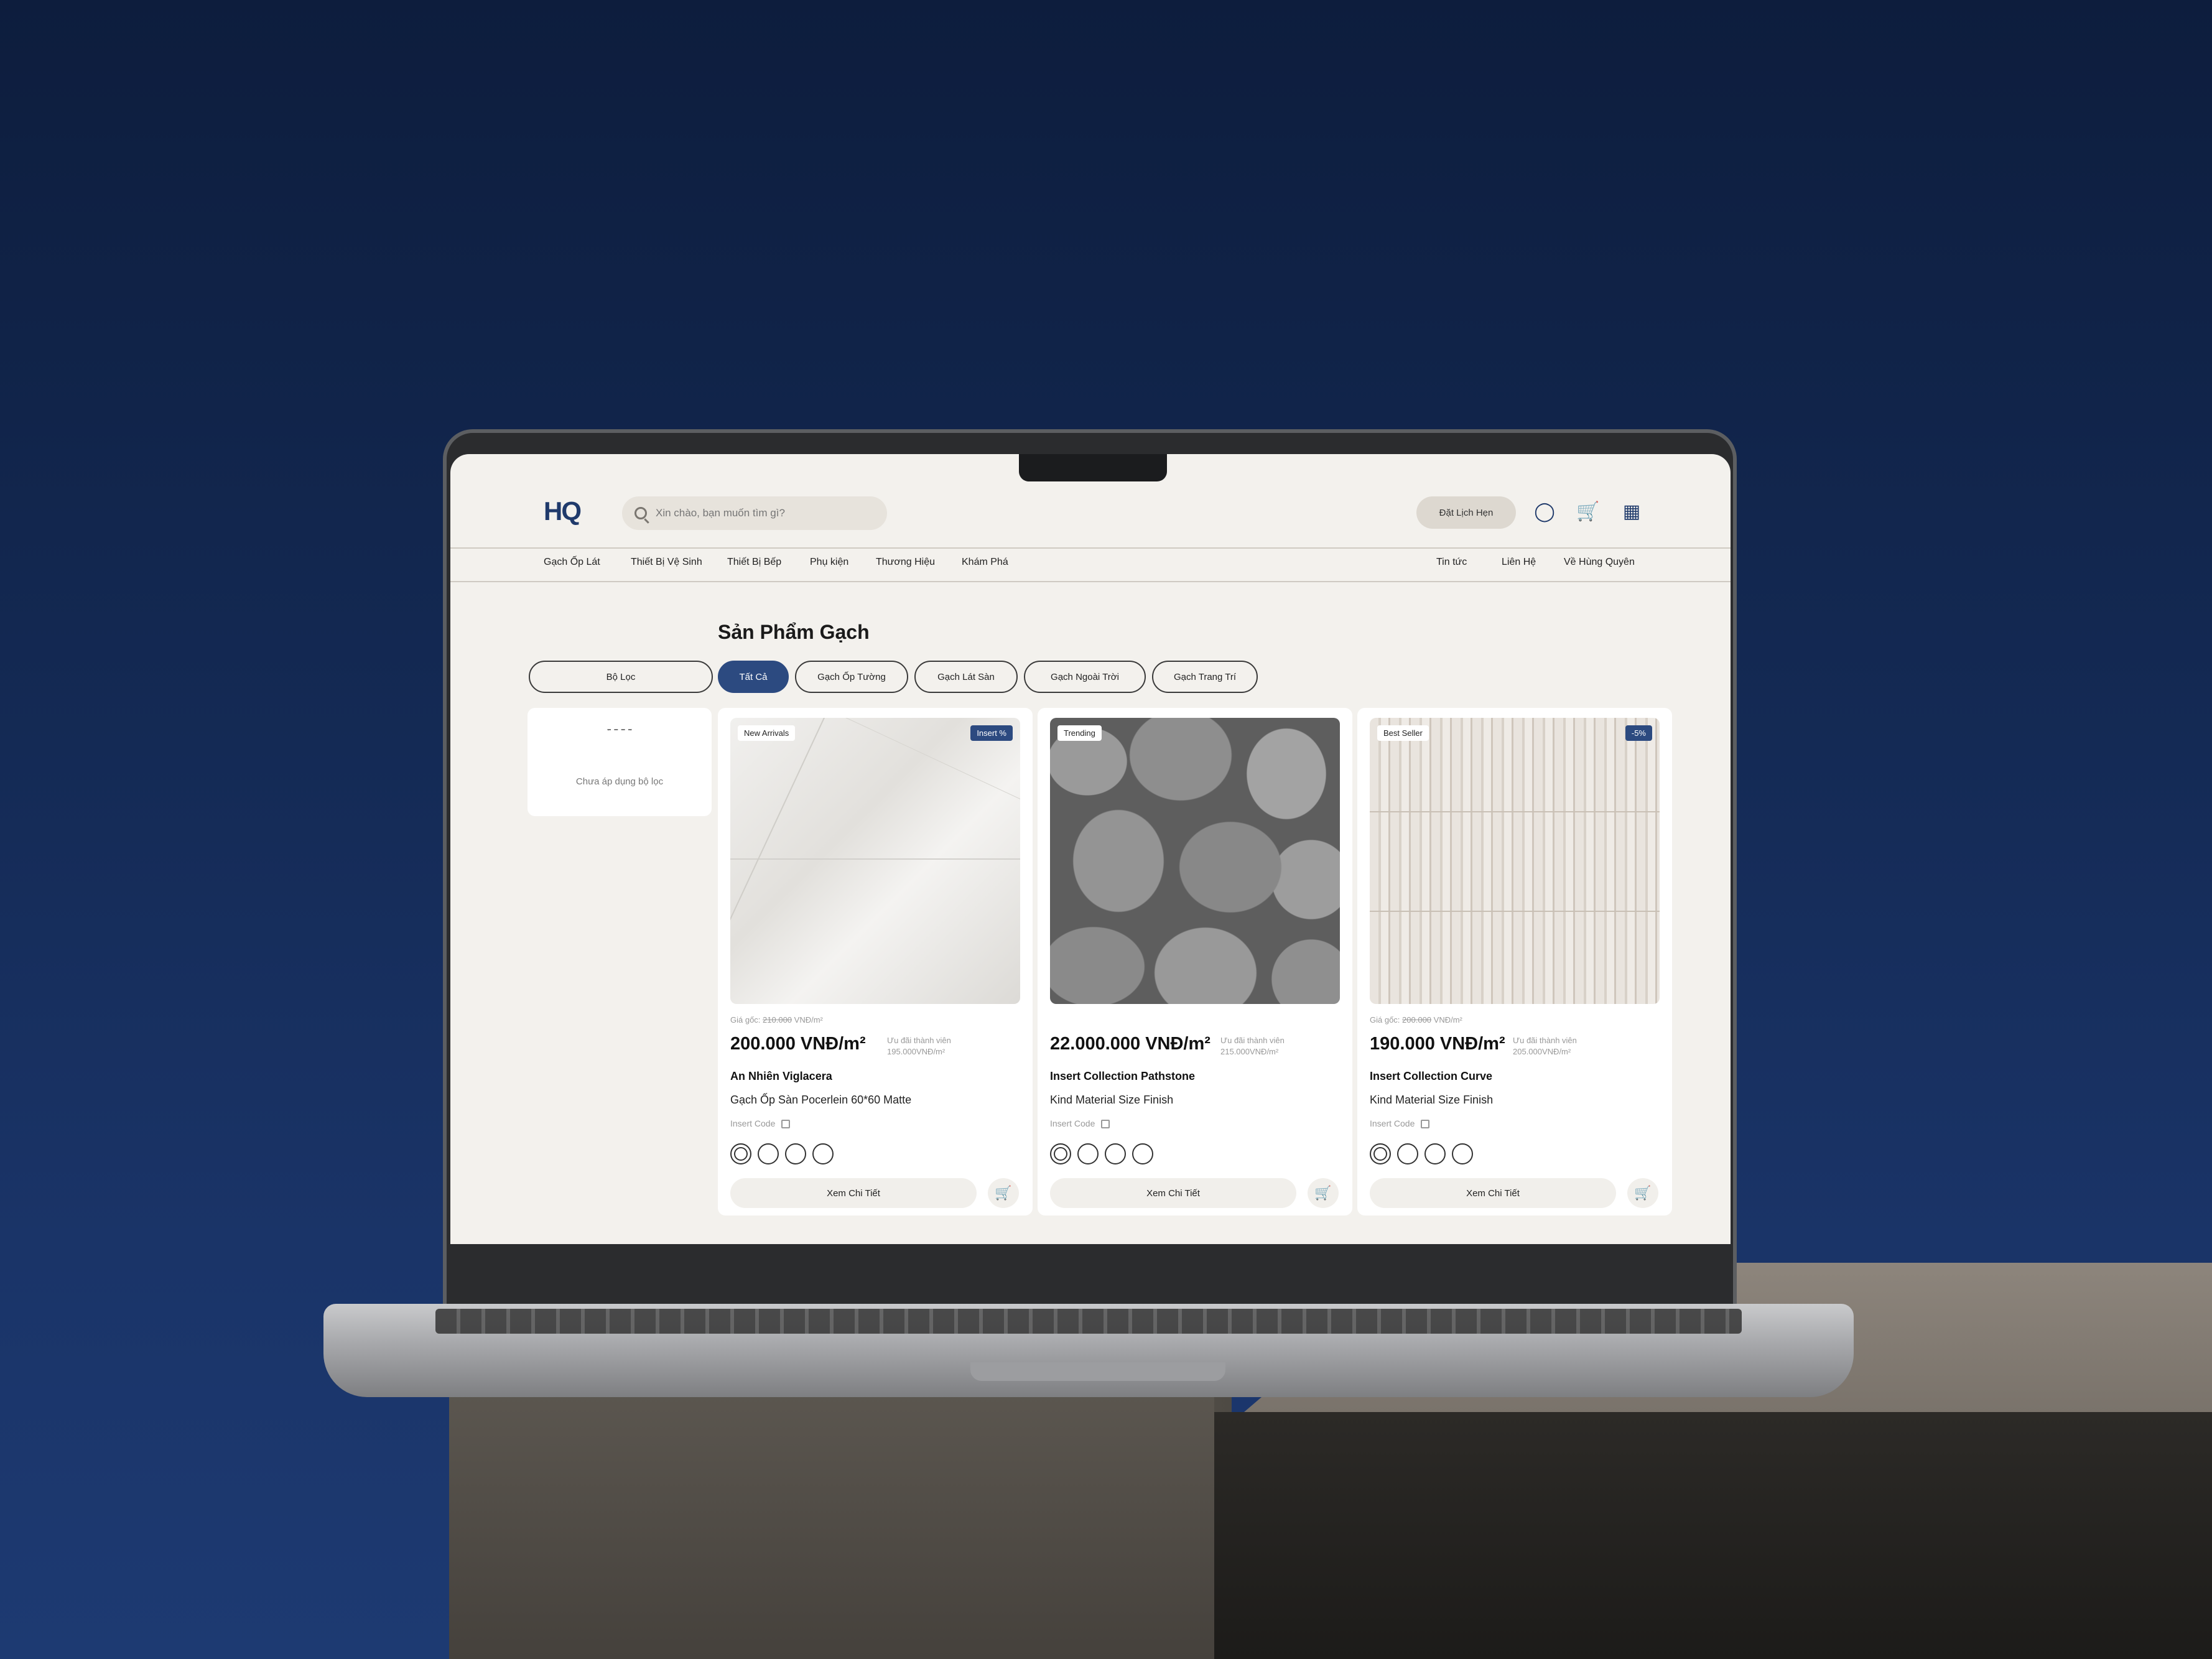  I want to click on chip-decor-tiles: Gạch Trang Trí, so click(1205, 677).